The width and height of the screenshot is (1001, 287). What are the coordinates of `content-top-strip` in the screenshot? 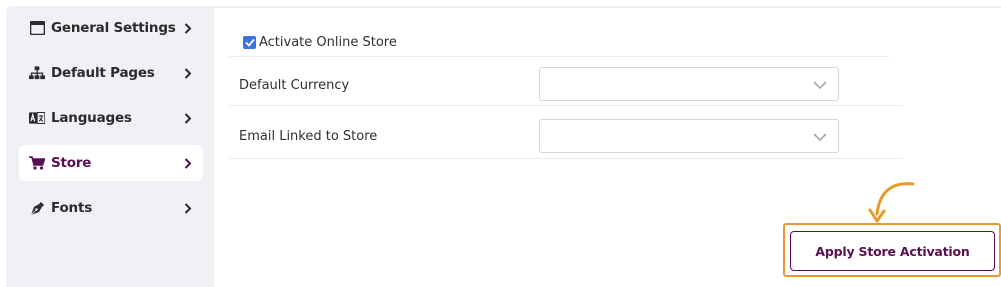 It's located at (607, 7).